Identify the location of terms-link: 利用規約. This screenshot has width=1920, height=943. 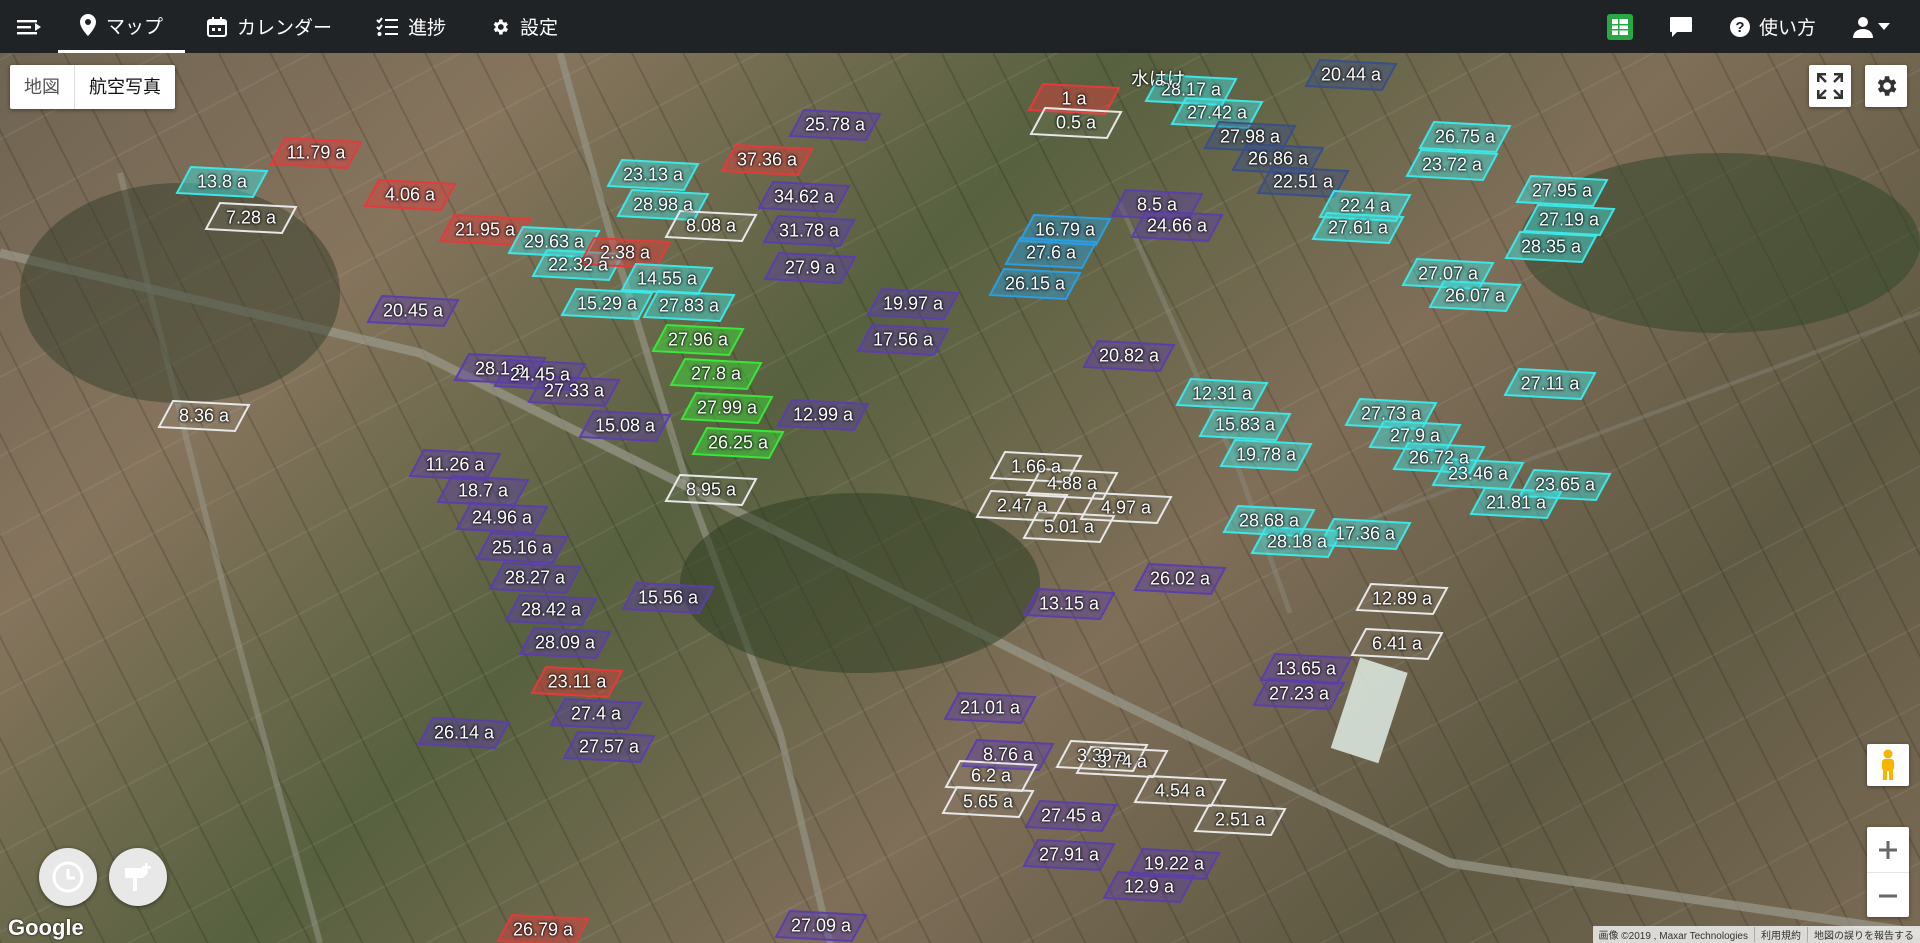
(1780, 934).